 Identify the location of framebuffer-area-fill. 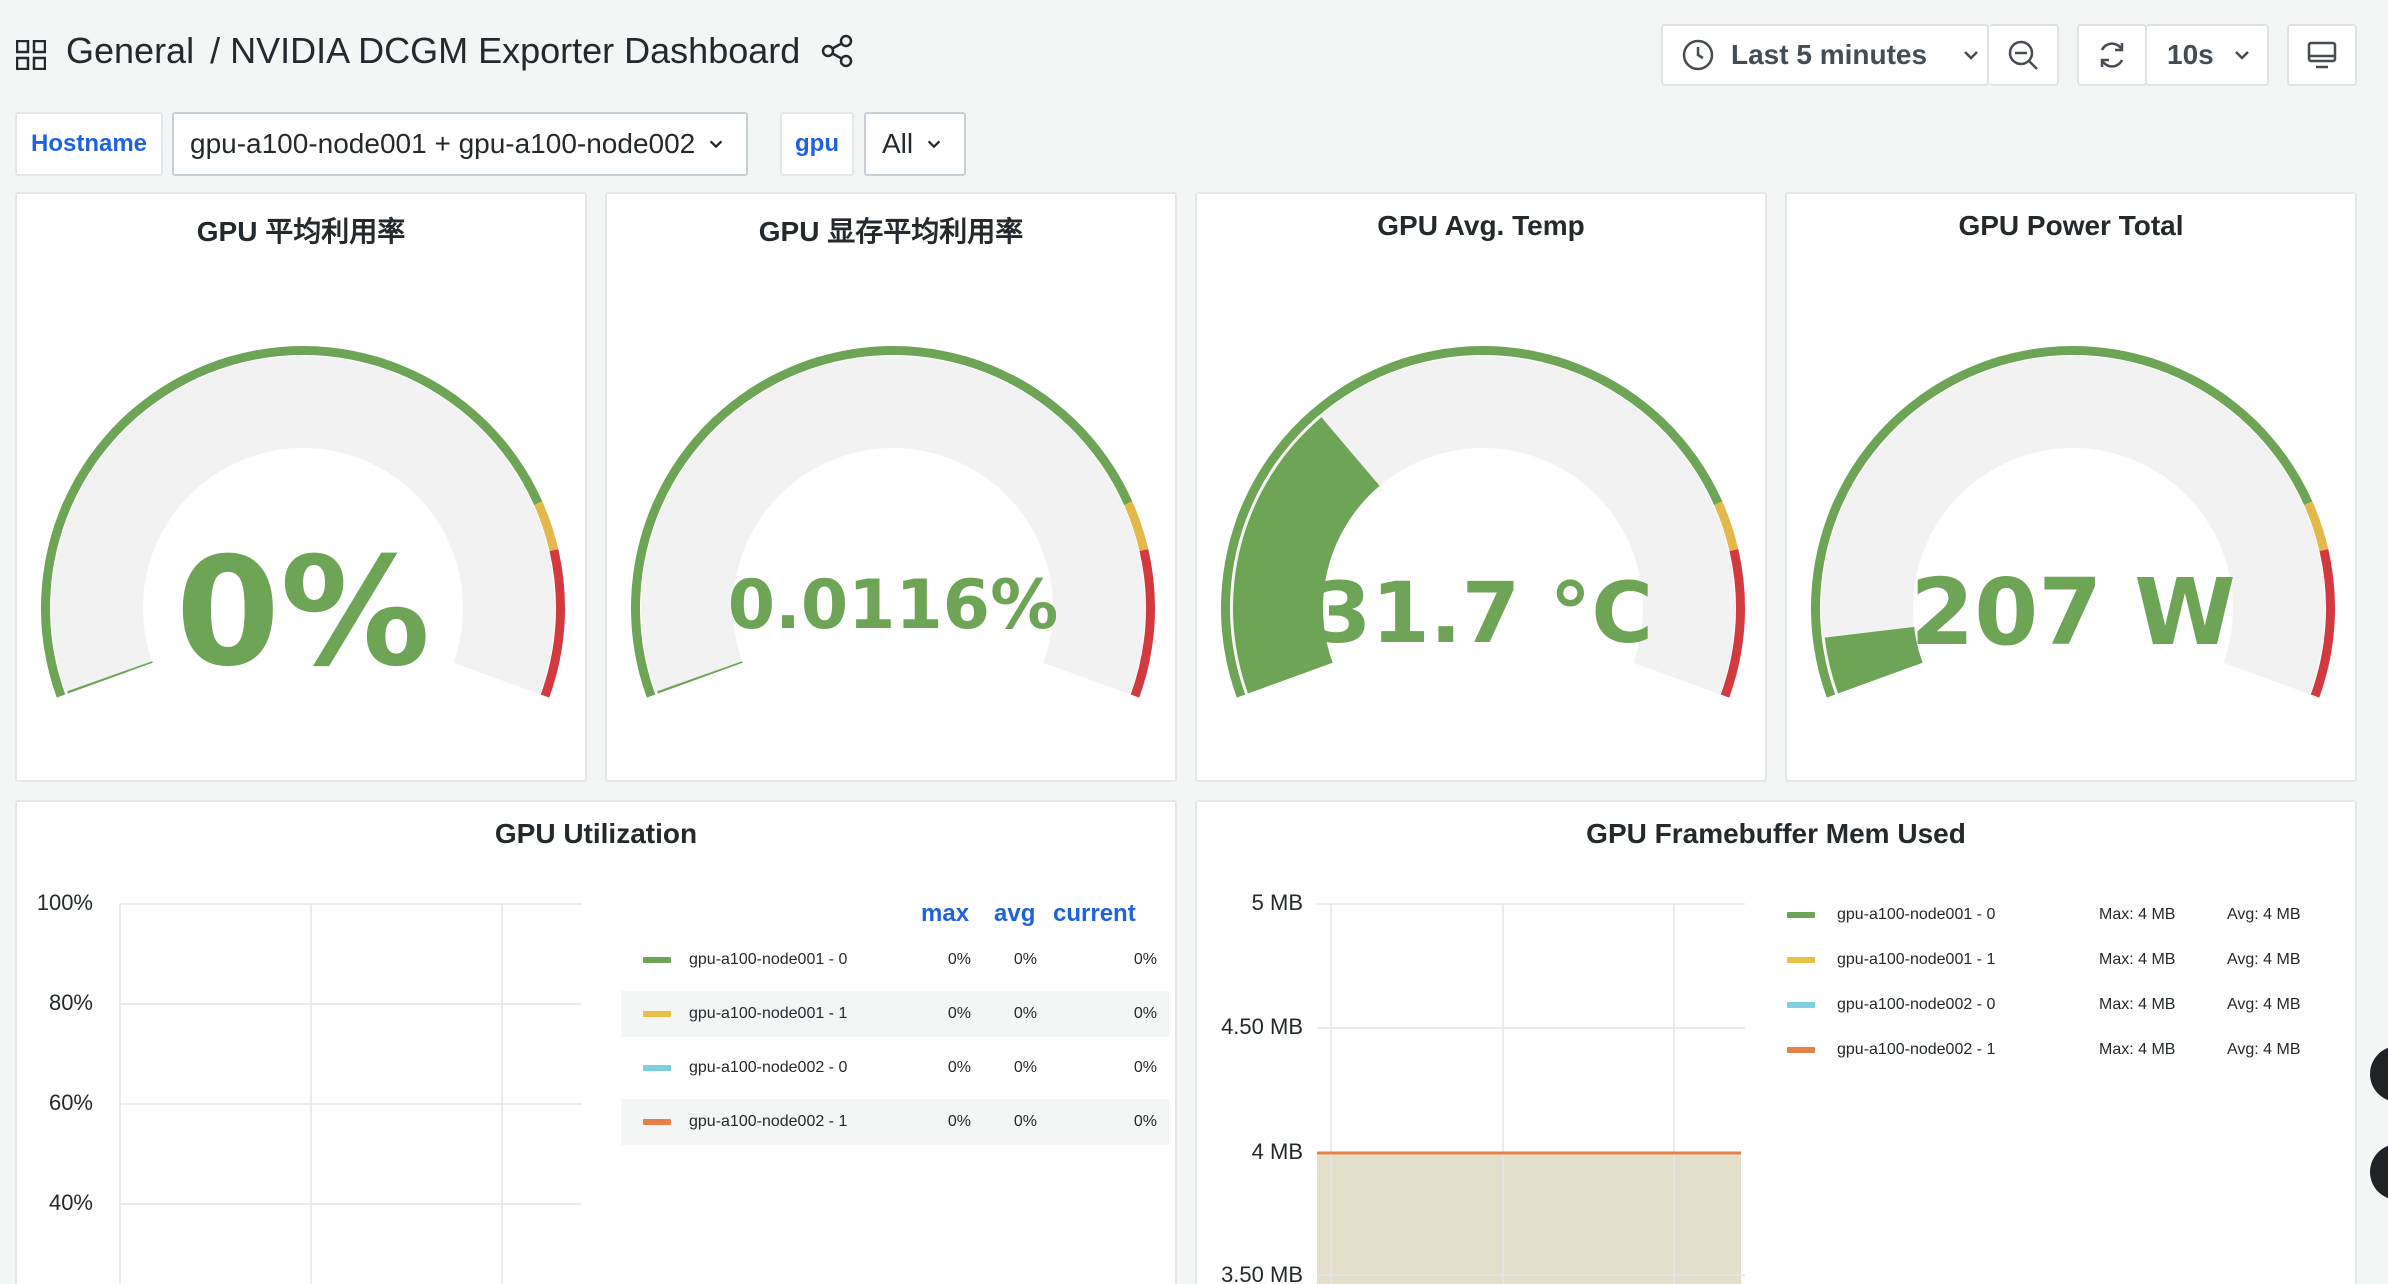
(1529, 1218).